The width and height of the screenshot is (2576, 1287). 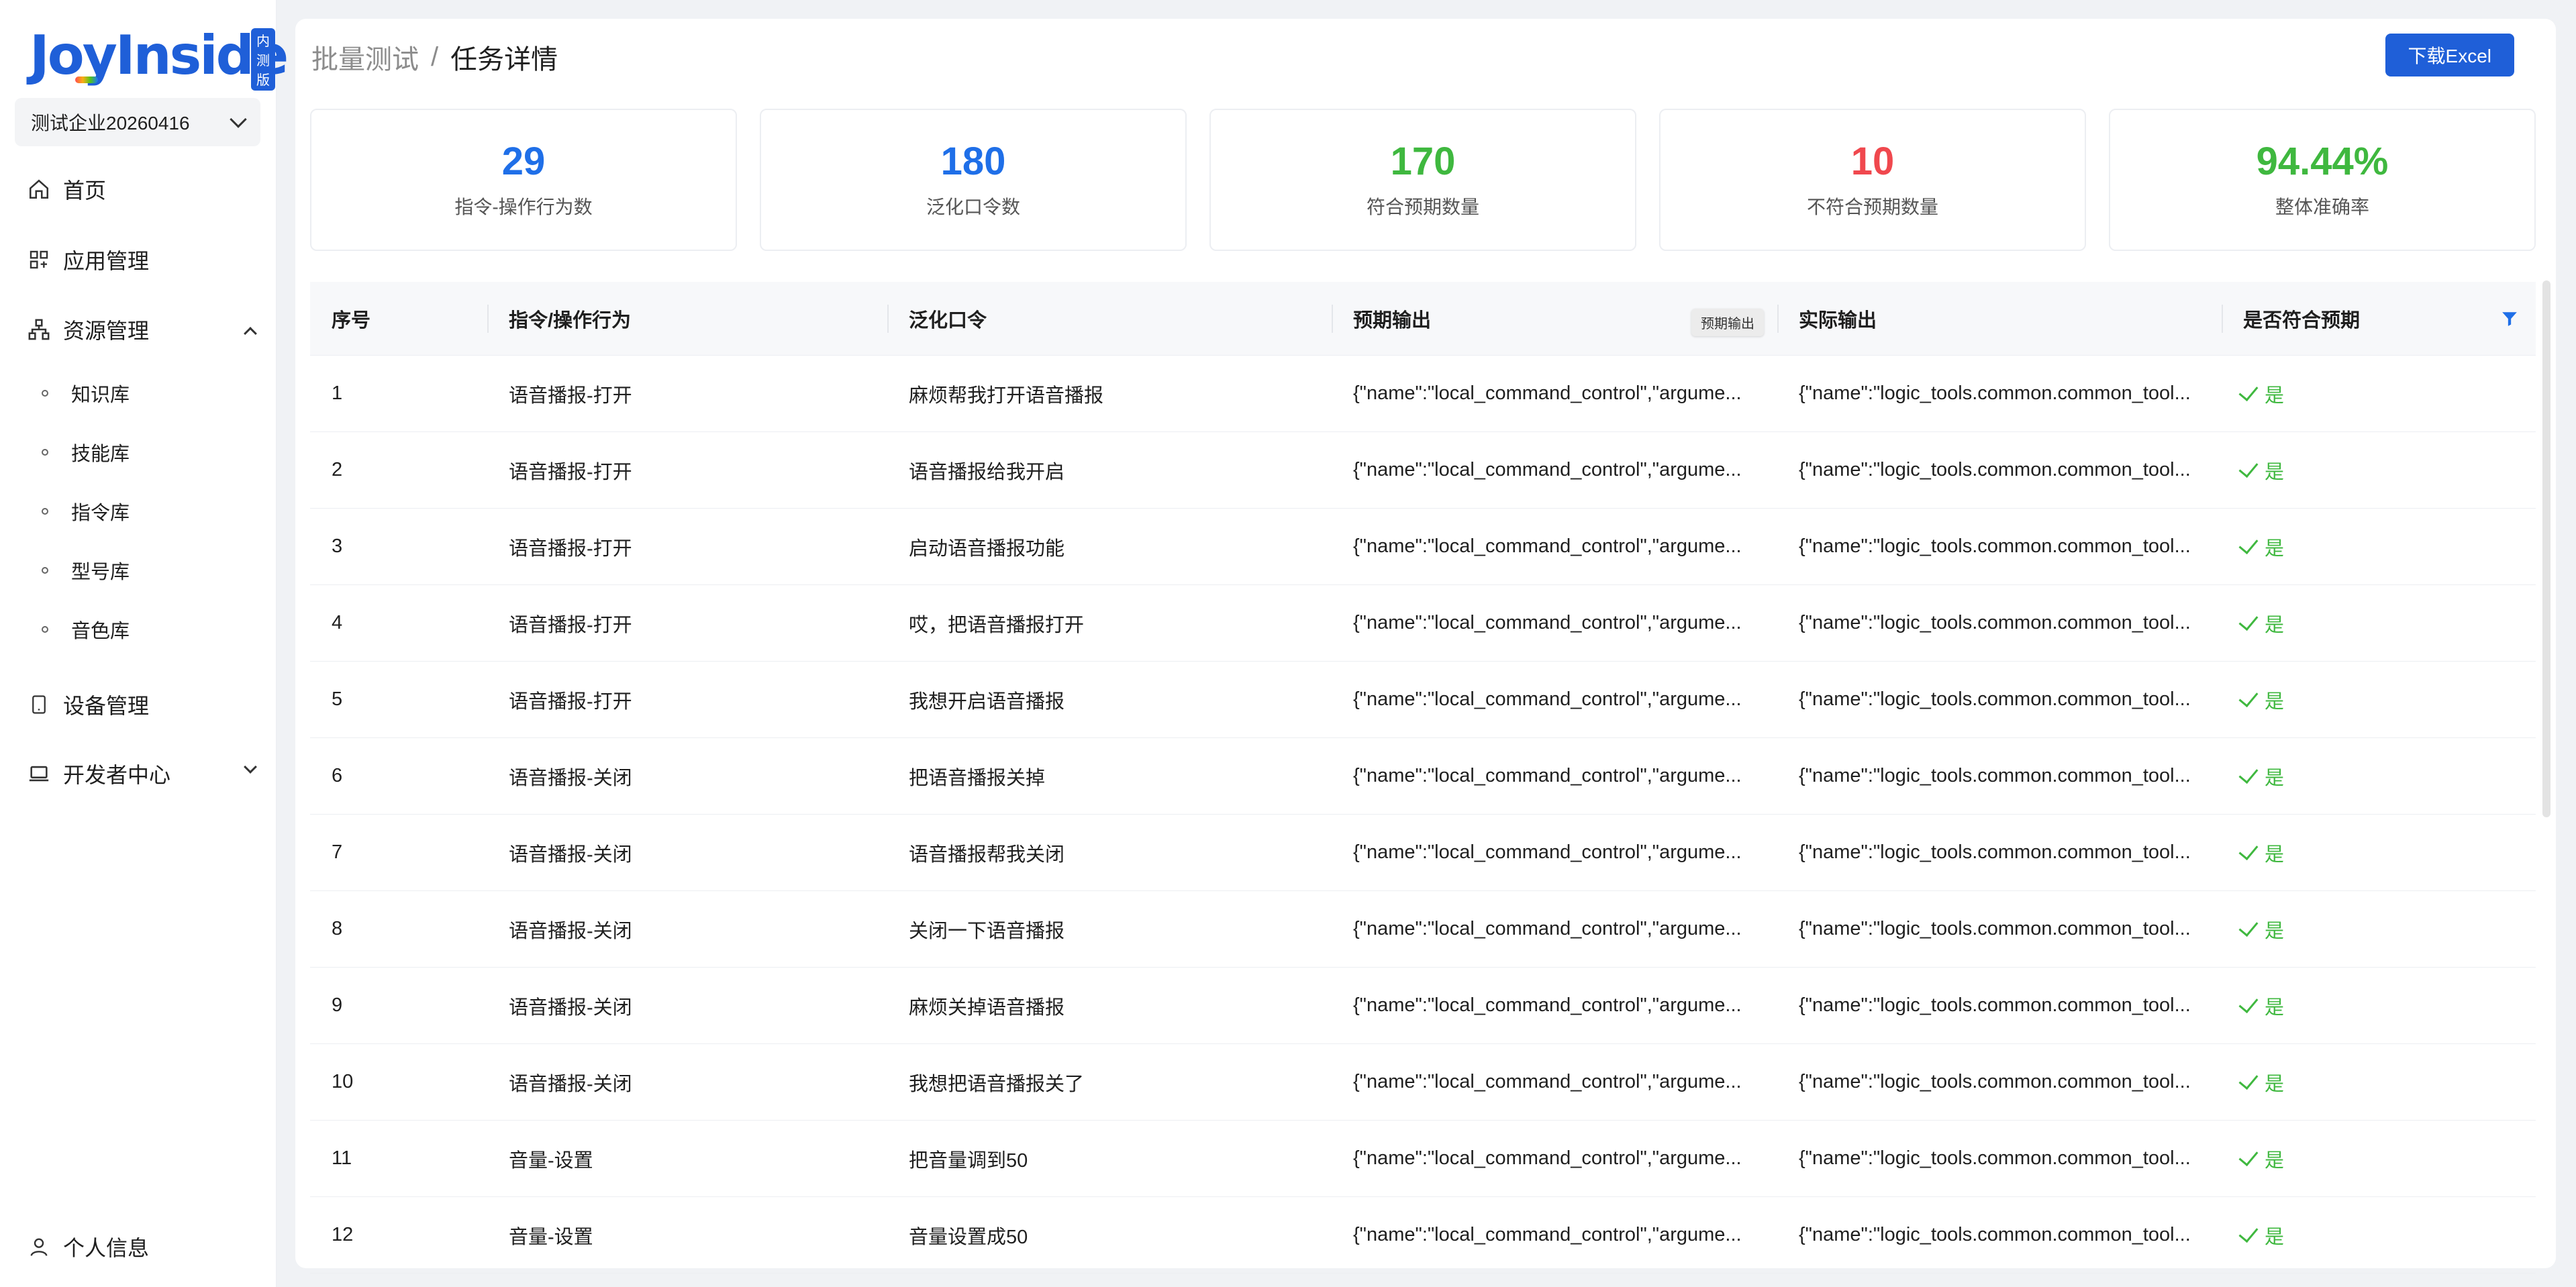 I want to click on cell-phrase: 语音播报给我开启, so click(x=987, y=472).